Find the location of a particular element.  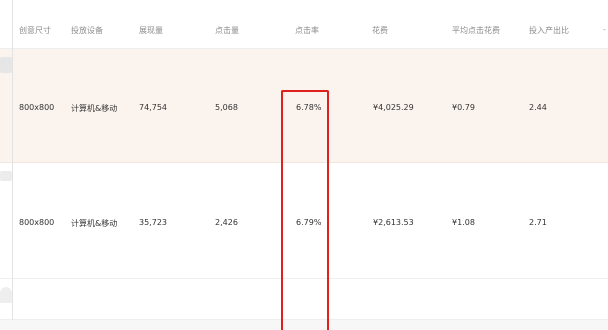

cell-clicks: 5,068 is located at coordinates (226, 107).